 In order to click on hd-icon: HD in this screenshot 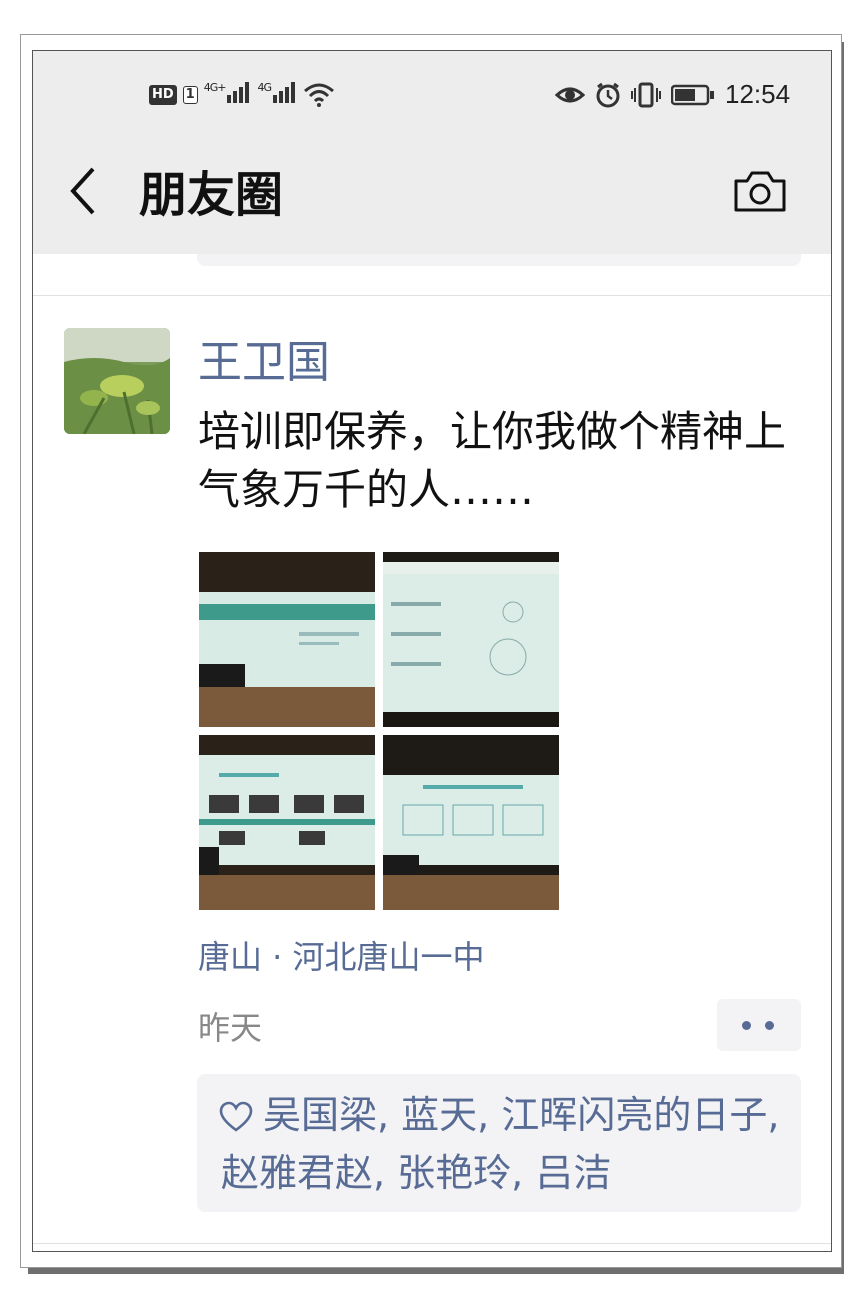, I will do `click(163, 94)`.